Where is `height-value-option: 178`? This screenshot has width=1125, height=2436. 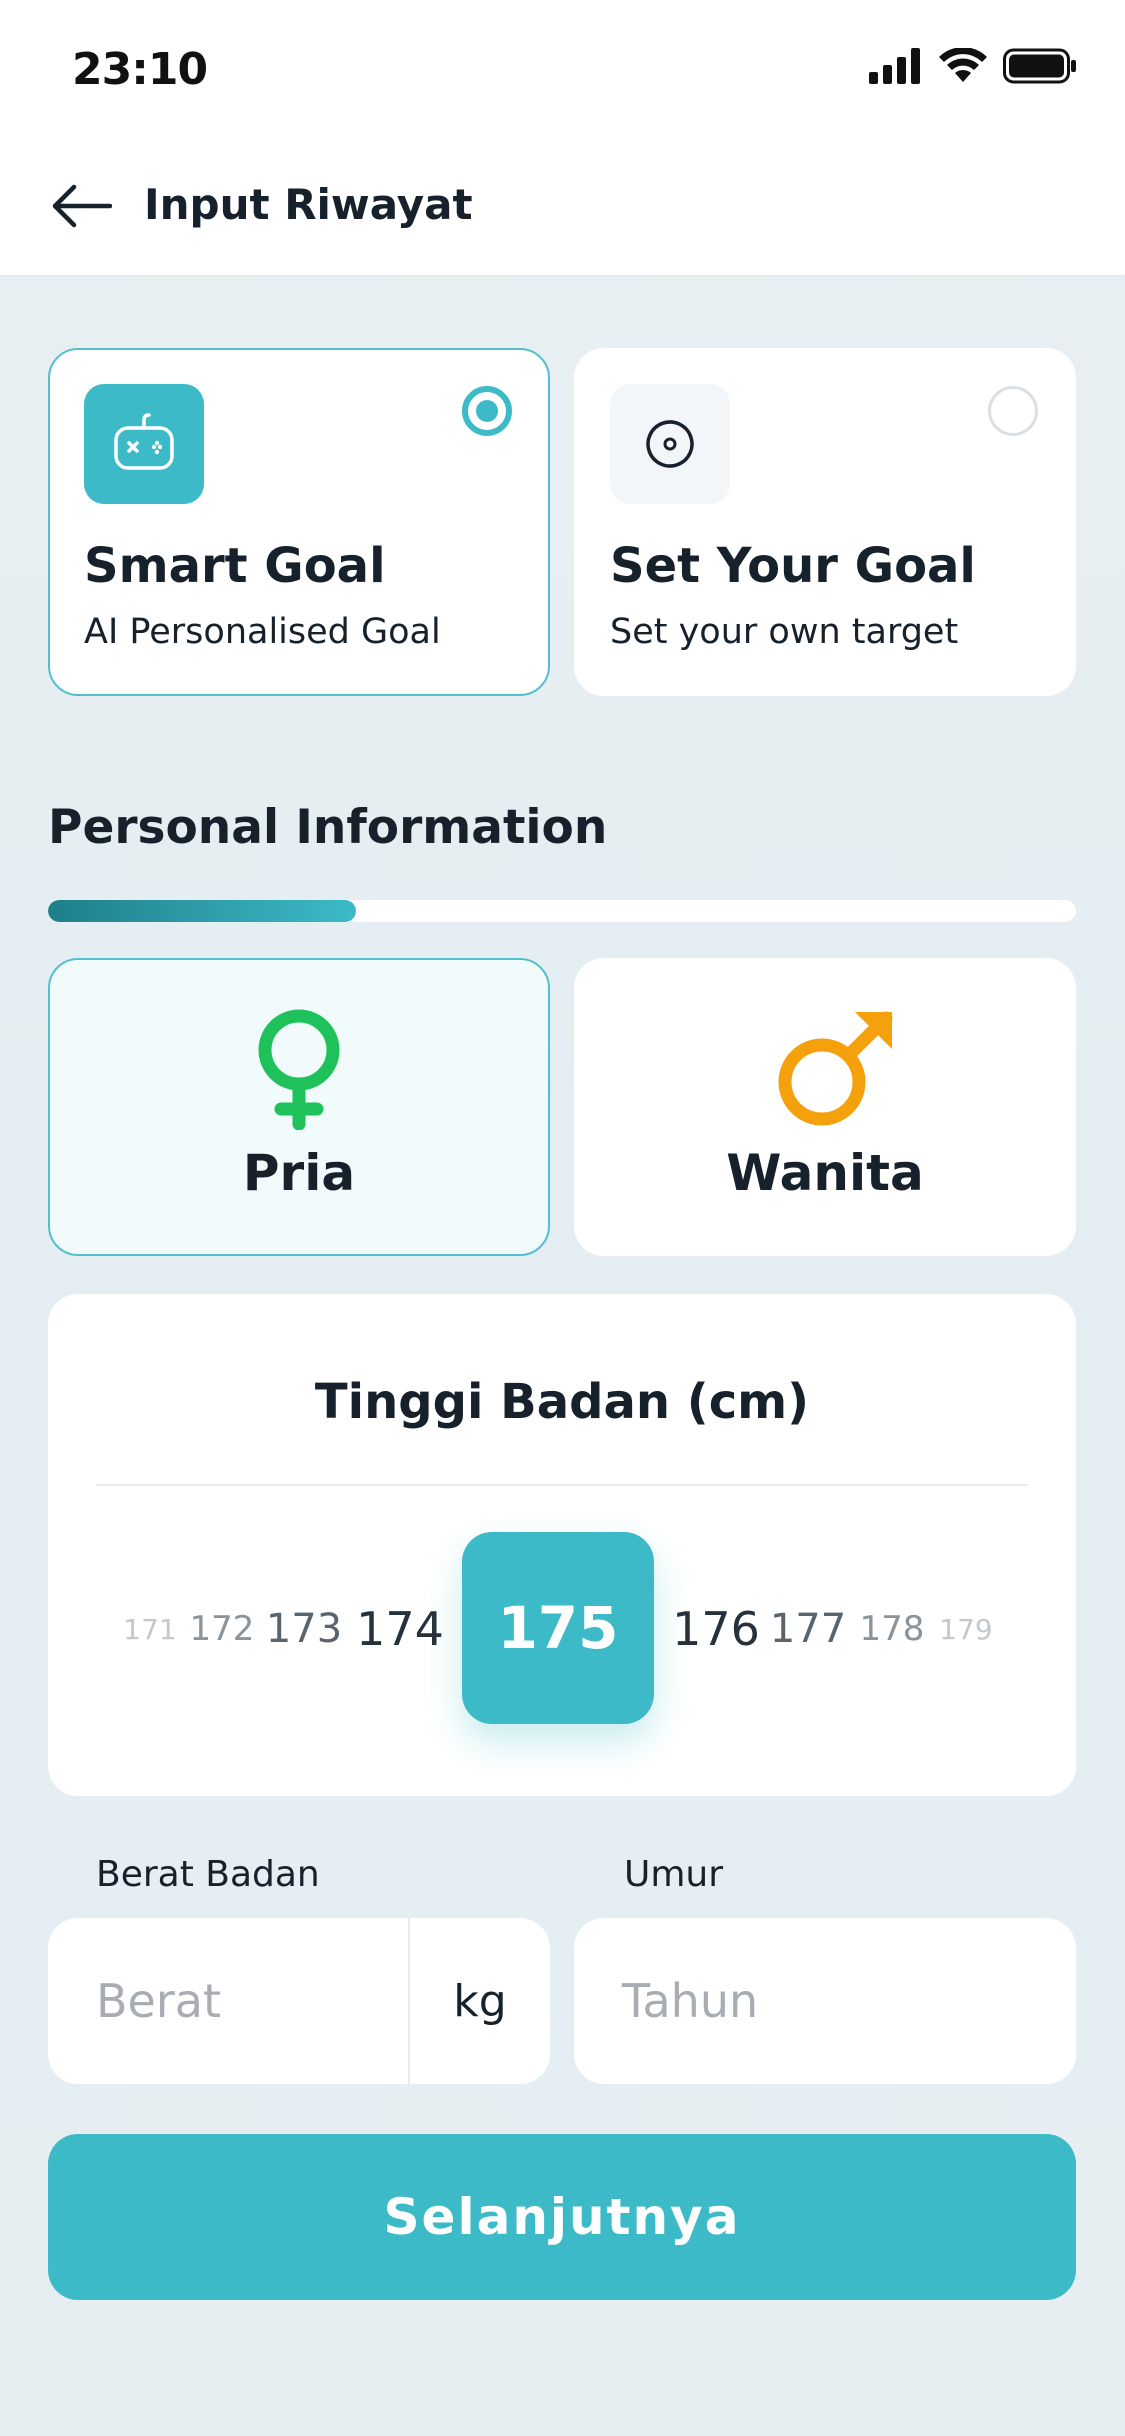 height-value-option: 178 is located at coordinates (892, 1629).